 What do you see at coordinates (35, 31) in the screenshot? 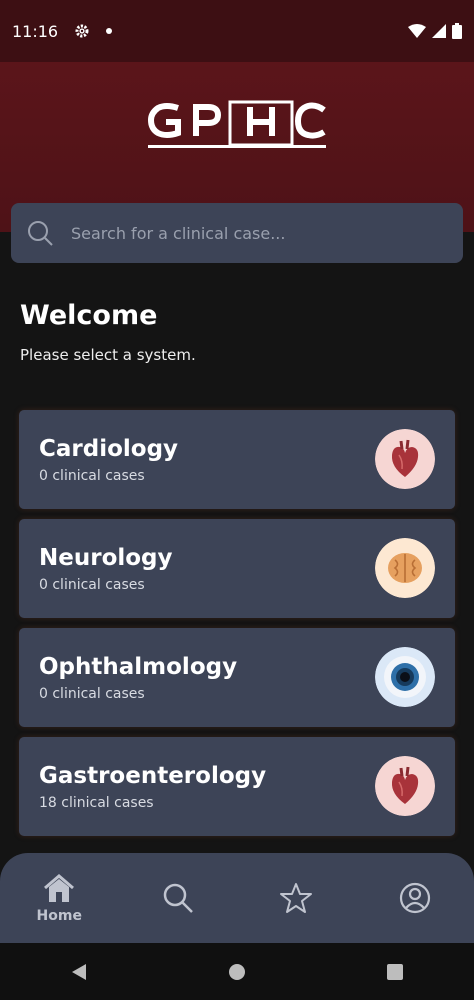
I see `status-time: 11:16` at bounding box center [35, 31].